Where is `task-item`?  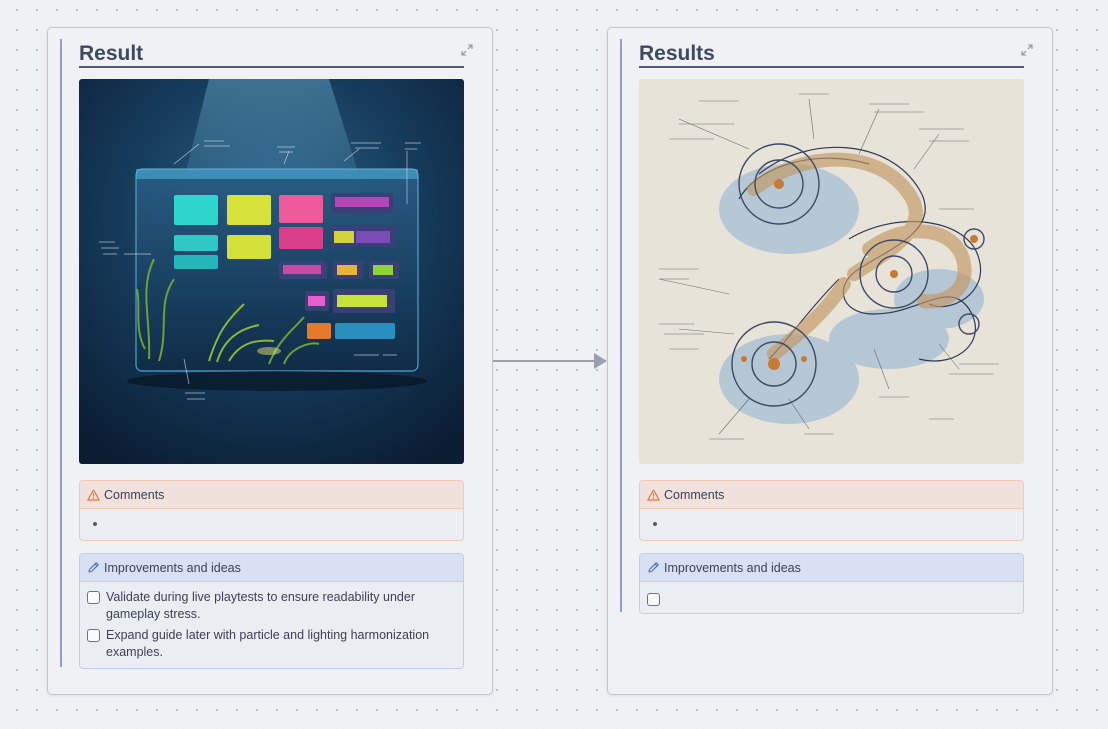 task-item is located at coordinates (831, 598).